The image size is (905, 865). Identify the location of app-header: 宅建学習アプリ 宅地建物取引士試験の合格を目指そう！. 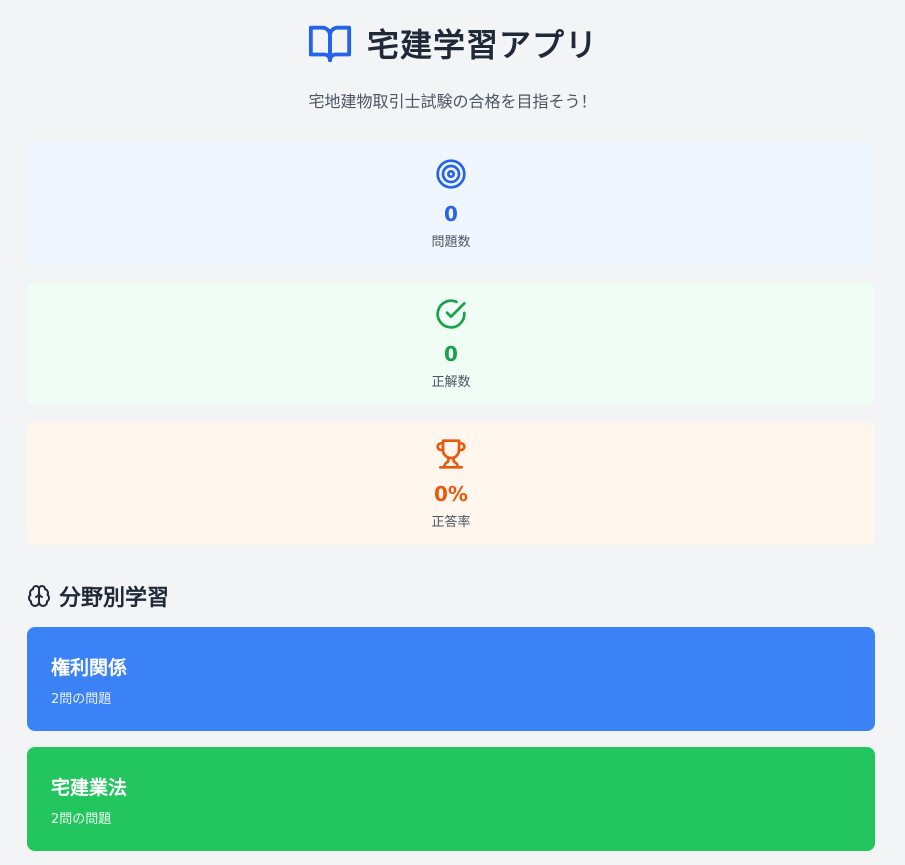
(452, 66).